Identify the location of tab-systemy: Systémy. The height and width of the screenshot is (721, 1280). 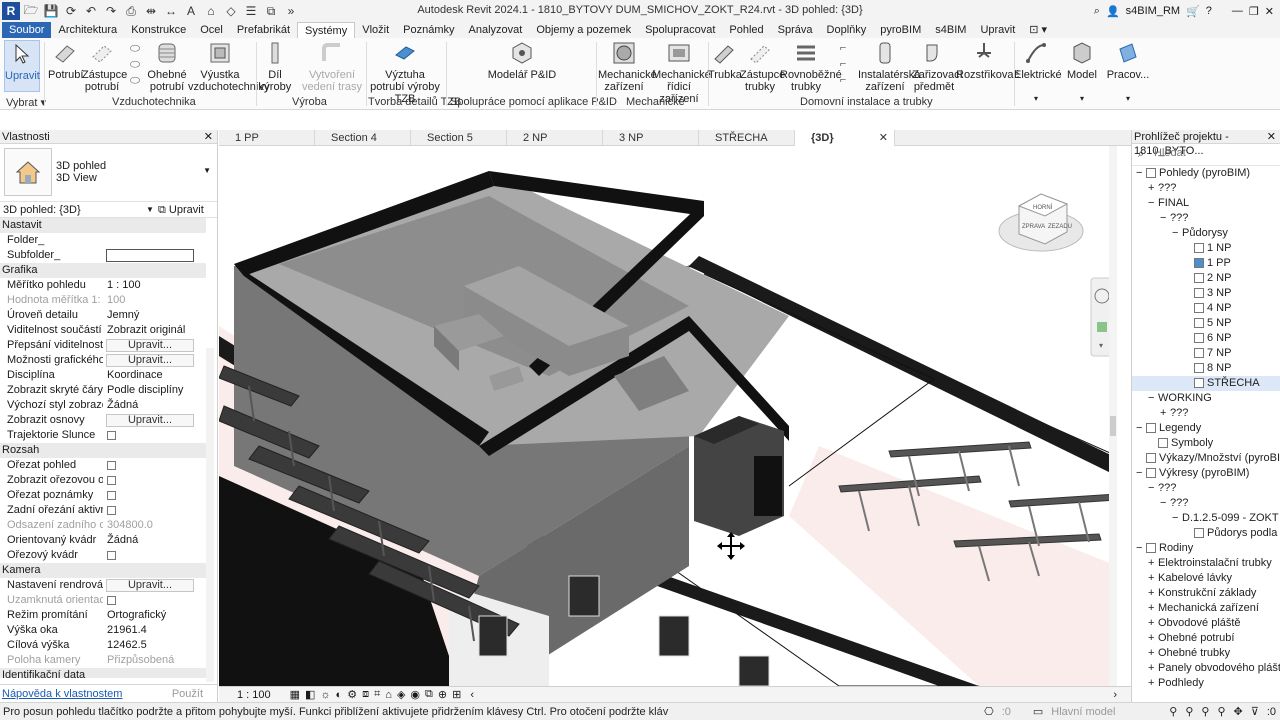
(326, 30).